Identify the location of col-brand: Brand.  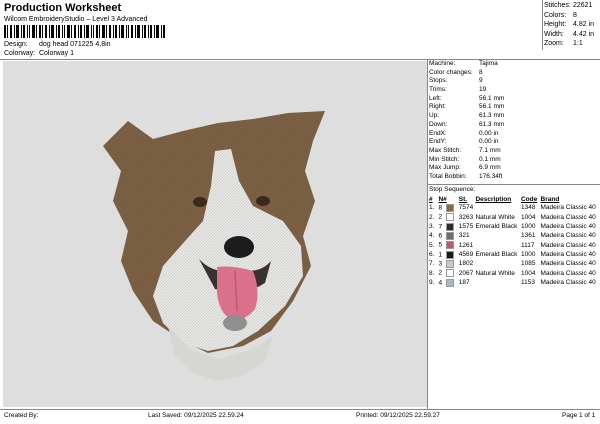
(550, 199).